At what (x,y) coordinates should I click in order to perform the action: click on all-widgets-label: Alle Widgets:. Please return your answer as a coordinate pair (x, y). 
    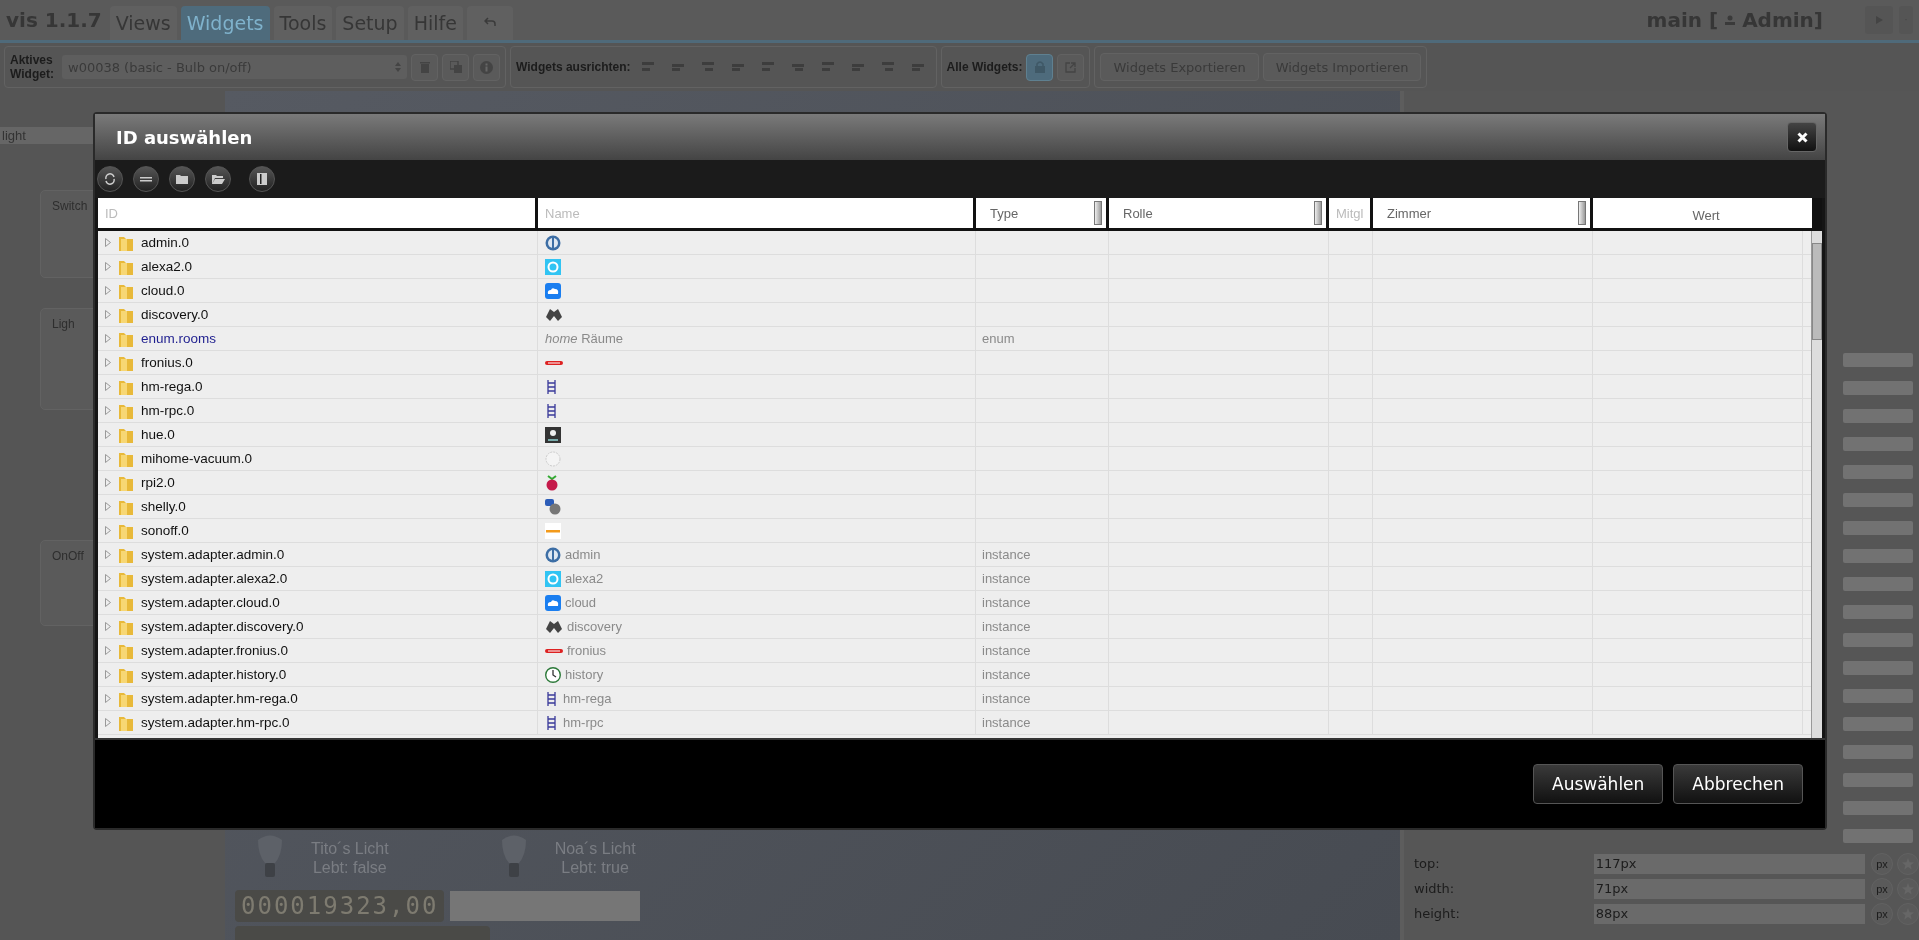
    Looking at the image, I should click on (984, 67).